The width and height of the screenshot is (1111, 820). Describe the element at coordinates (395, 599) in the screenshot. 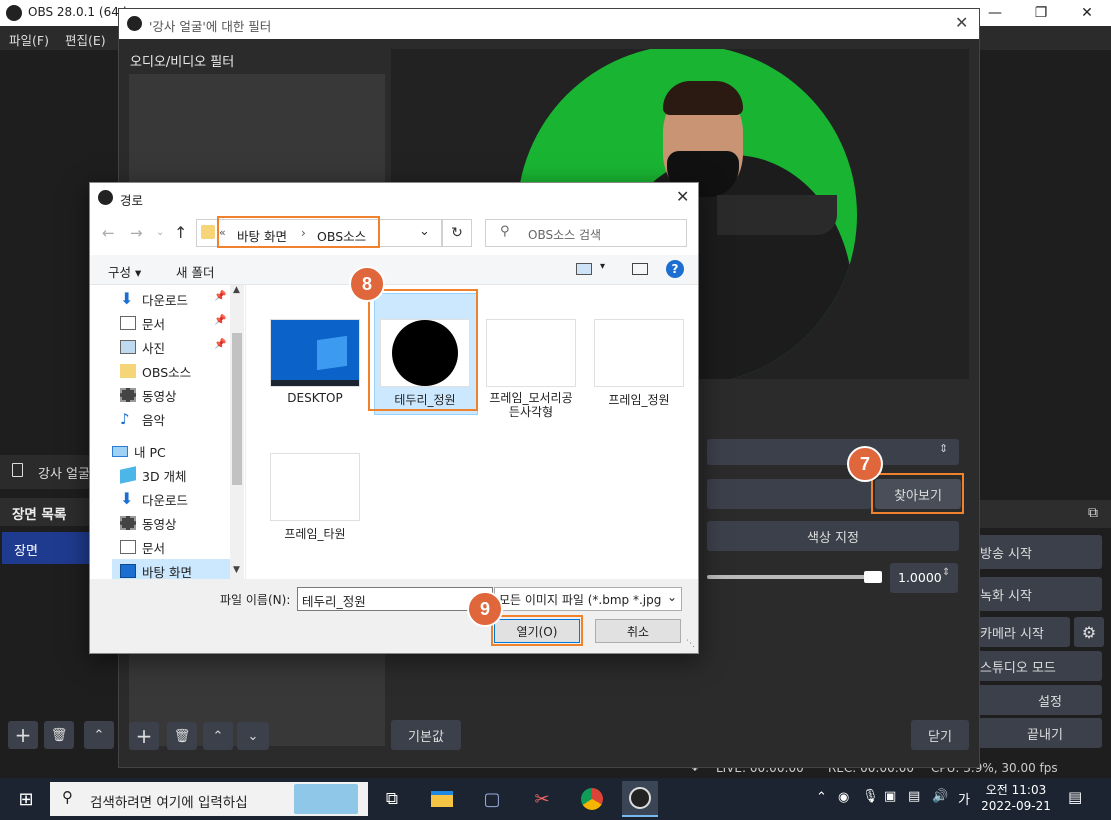

I see `filename-input: 테두리_정원` at that location.